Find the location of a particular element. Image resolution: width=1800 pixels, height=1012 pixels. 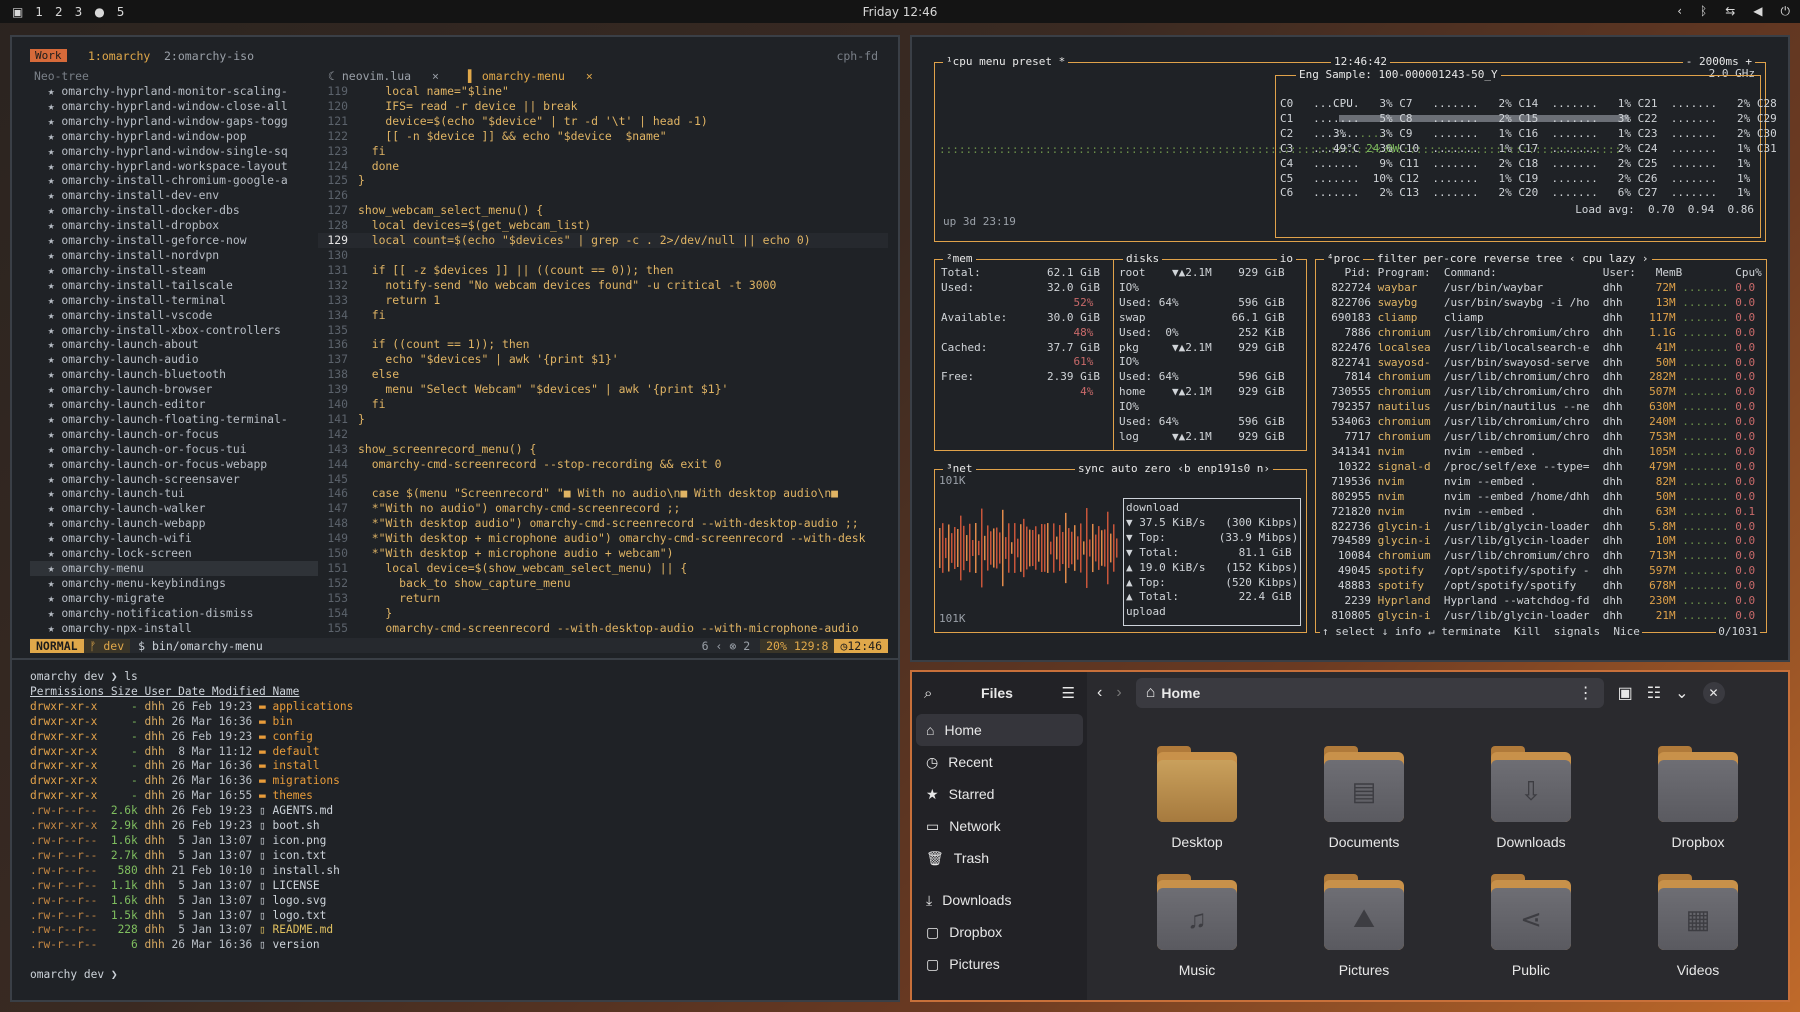

folder-public: ⋖ Public is located at coordinates (1531, 926).